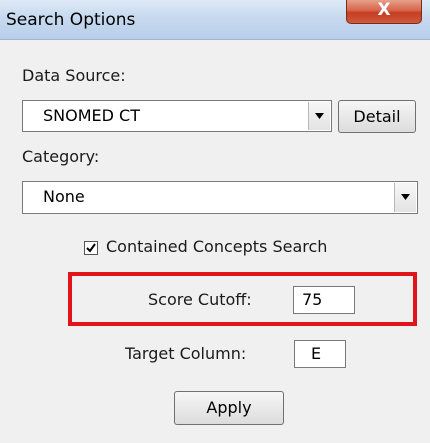 This screenshot has height=443, width=430. What do you see at coordinates (377, 116) in the screenshot?
I see `detail-button: Detail` at bounding box center [377, 116].